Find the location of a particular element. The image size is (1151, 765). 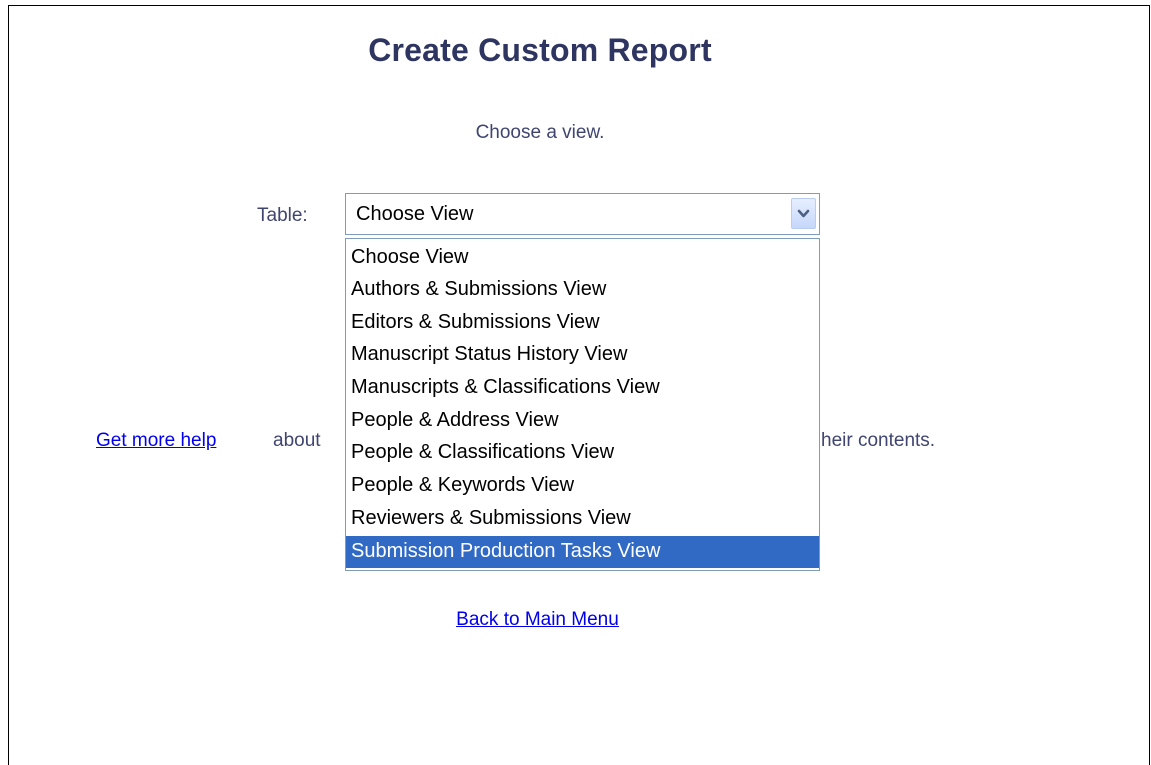

option-editors-submissions: Editors & Submissions View is located at coordinates (582, 323).